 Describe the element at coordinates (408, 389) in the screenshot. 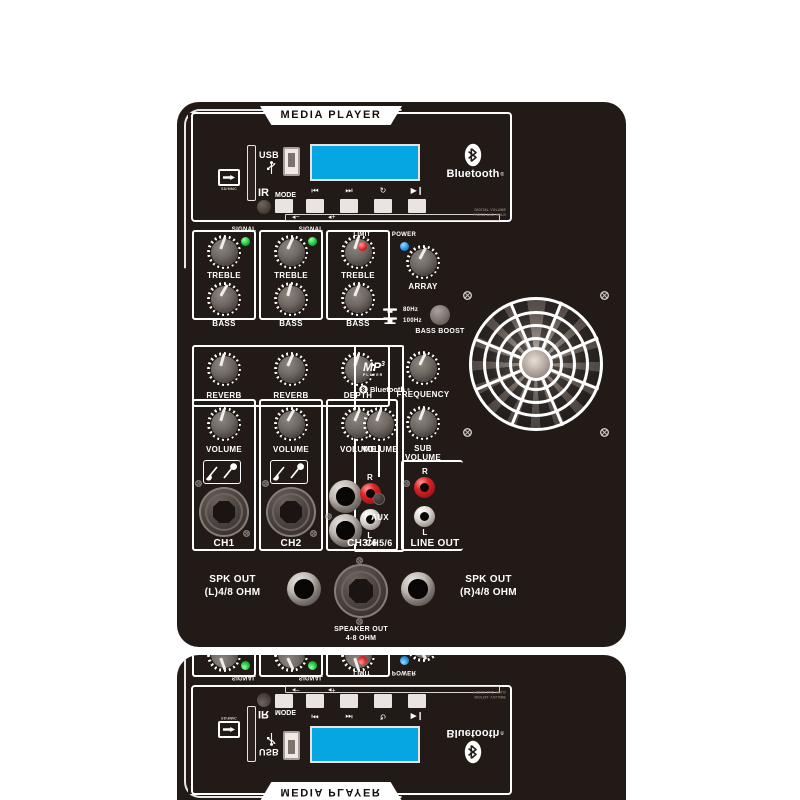

I see `bluetooth-badge-mark: ®` at that location.